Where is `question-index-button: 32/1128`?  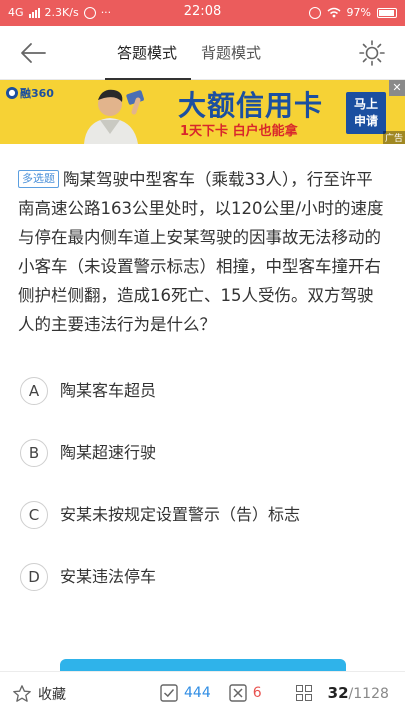 question-index-button: 32/1128 is located at coordinates (342, 693).